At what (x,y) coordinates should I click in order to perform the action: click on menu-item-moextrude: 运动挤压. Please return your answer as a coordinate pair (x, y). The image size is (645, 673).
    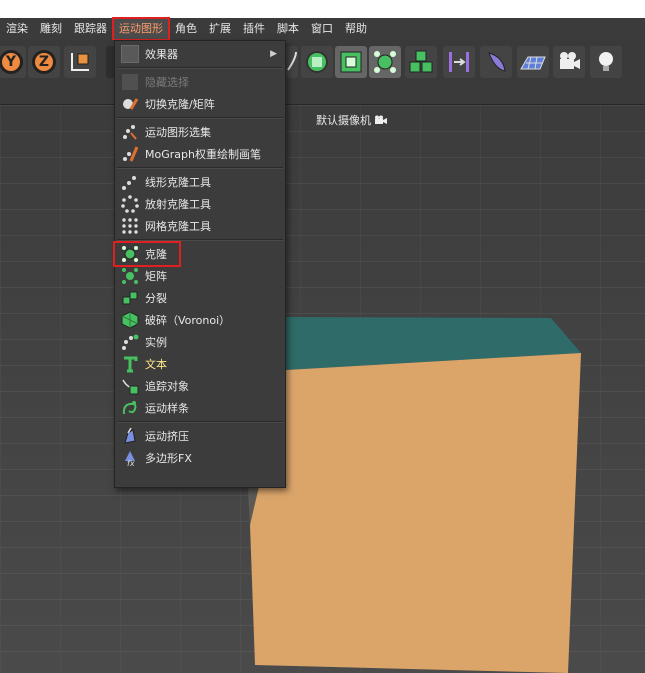
    Looking at the image, I should click on (200, 436).